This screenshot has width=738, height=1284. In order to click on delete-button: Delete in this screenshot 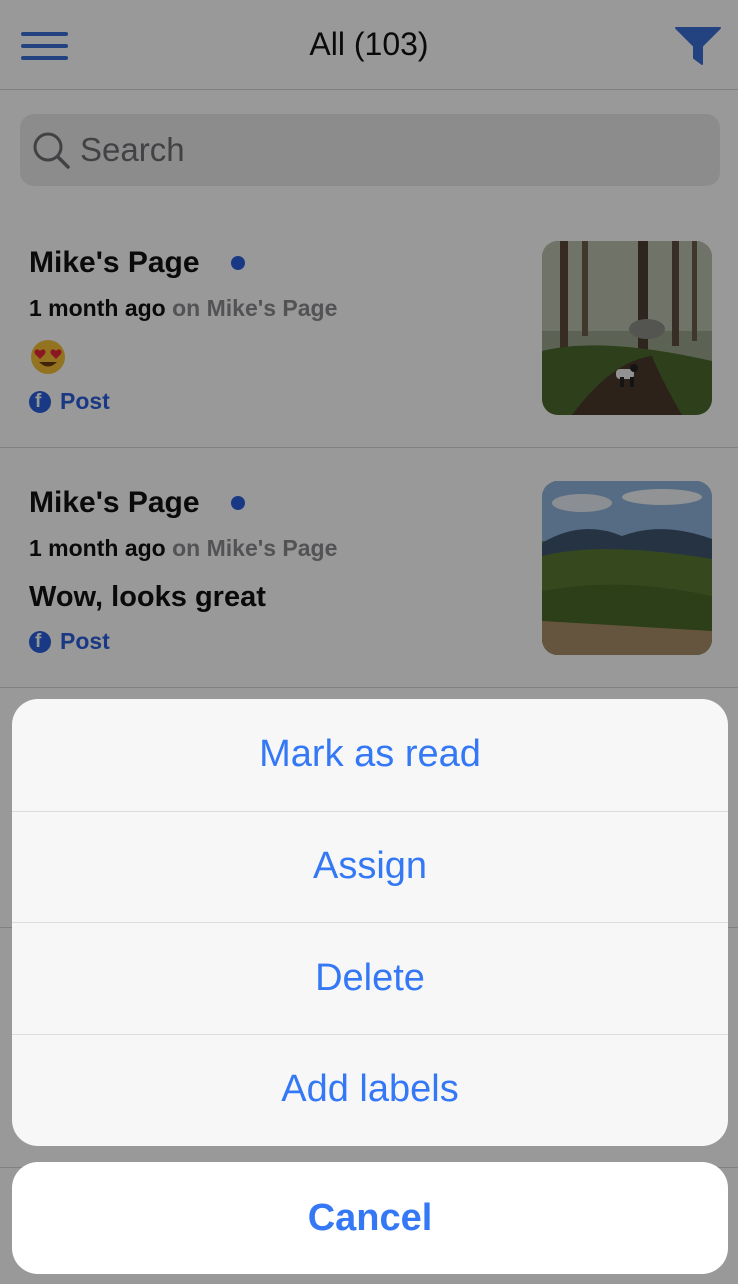, I will do `click(370, 978)`.